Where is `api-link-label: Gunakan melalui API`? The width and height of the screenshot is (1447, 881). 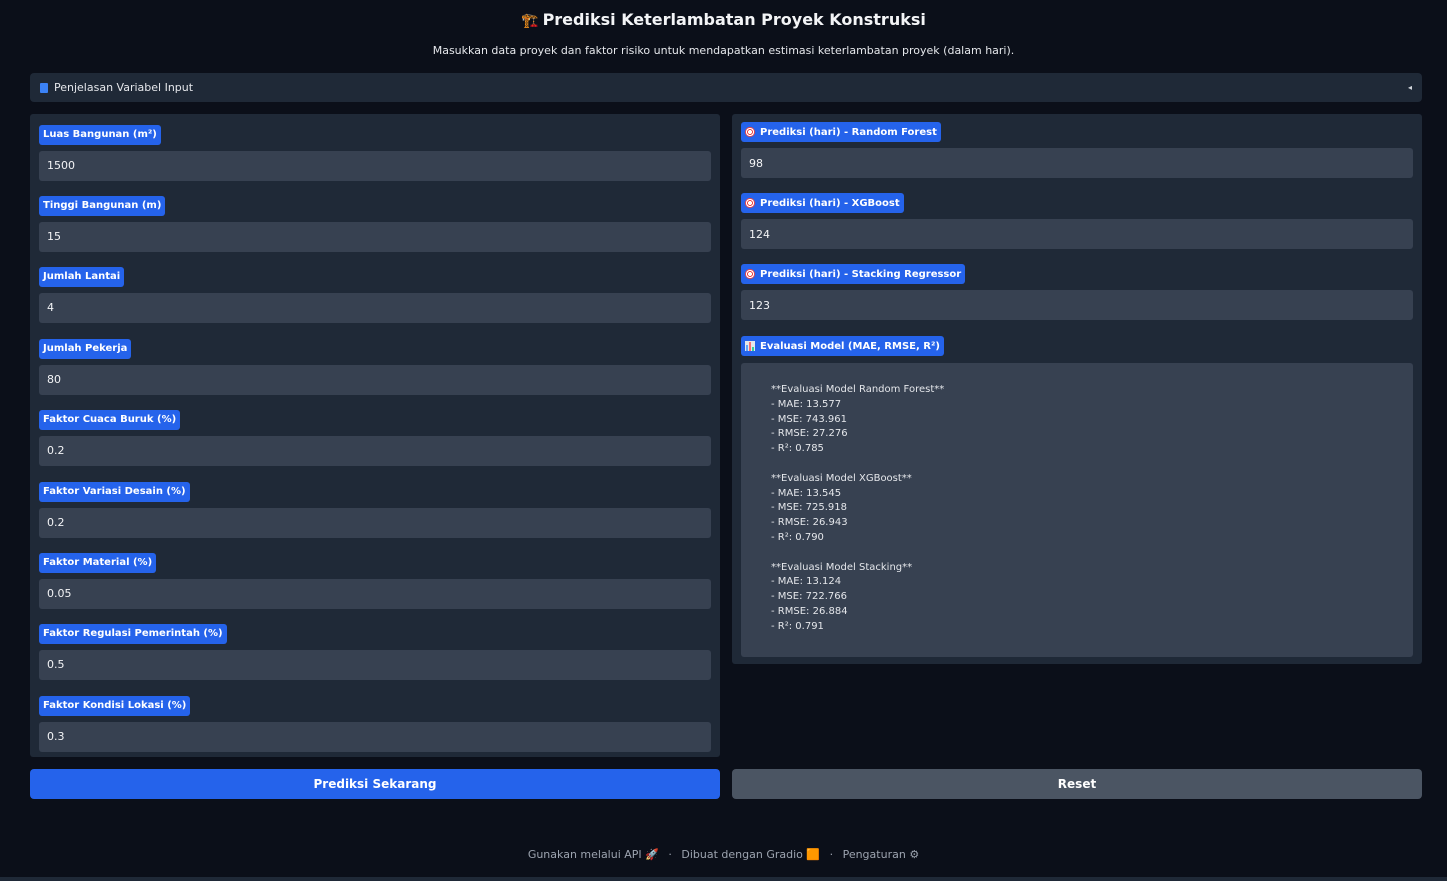
api-link-label: Gunakan melalui API is located at coordinates (584, 854).